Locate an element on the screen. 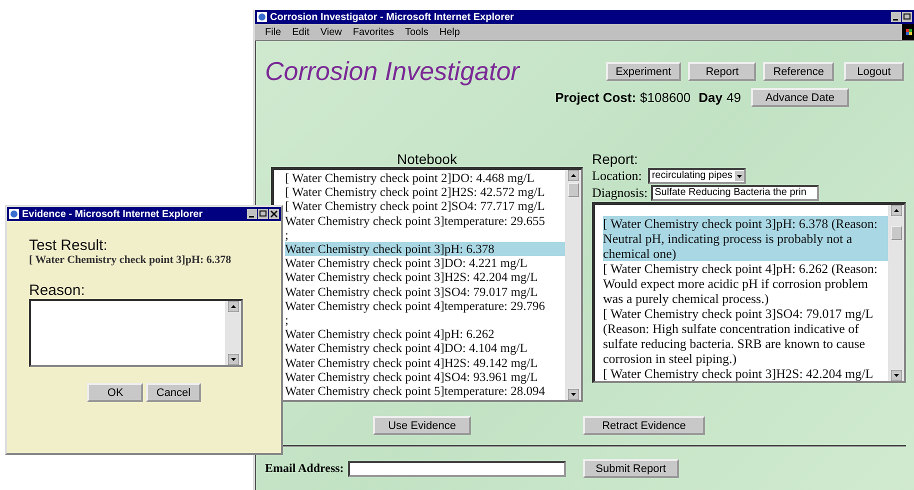 This screenshot has width=914, height=490. notebook-entry: Water Chemistry check point 4]temperature: 29.796 is located at coordinates (425, 306).